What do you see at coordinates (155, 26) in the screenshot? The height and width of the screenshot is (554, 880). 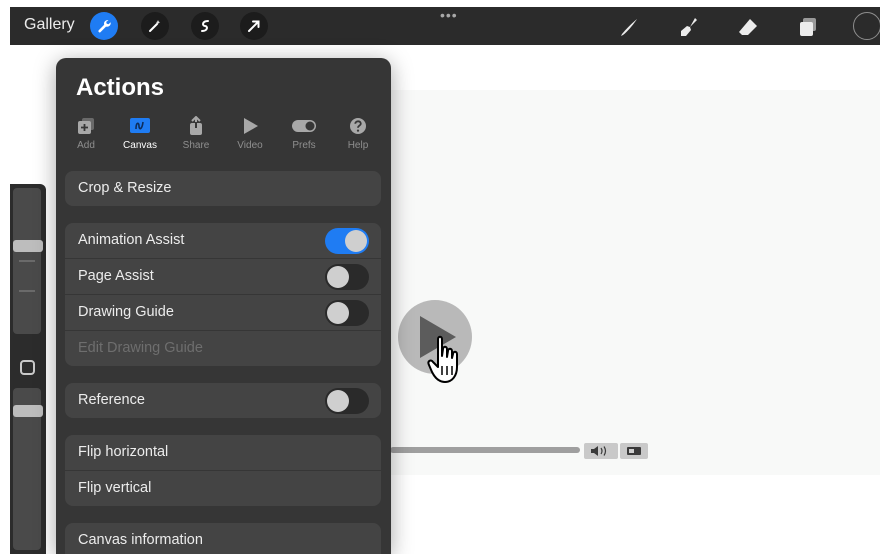 I see `magic-wand-icon` at bounding box center [155, 26].